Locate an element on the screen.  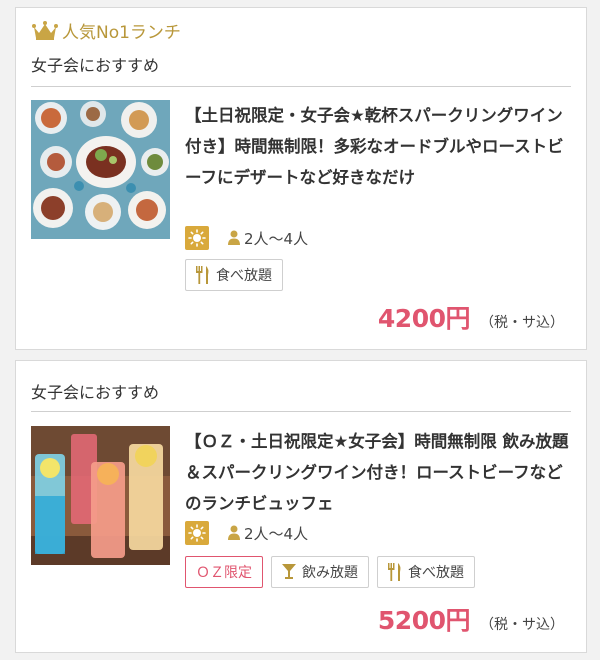
tag-label: 飲み放題 is located at coordinates (330, 573).